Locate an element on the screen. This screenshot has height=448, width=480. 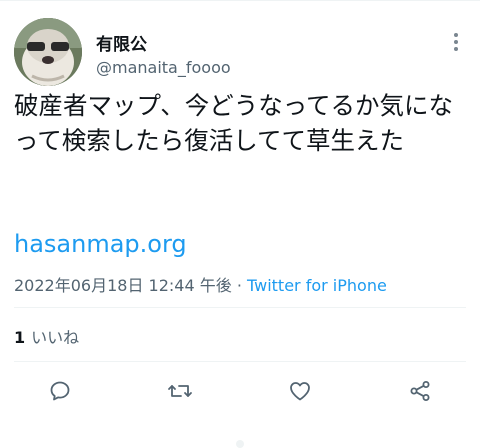
share-icon is located at coordinates (420, 391).